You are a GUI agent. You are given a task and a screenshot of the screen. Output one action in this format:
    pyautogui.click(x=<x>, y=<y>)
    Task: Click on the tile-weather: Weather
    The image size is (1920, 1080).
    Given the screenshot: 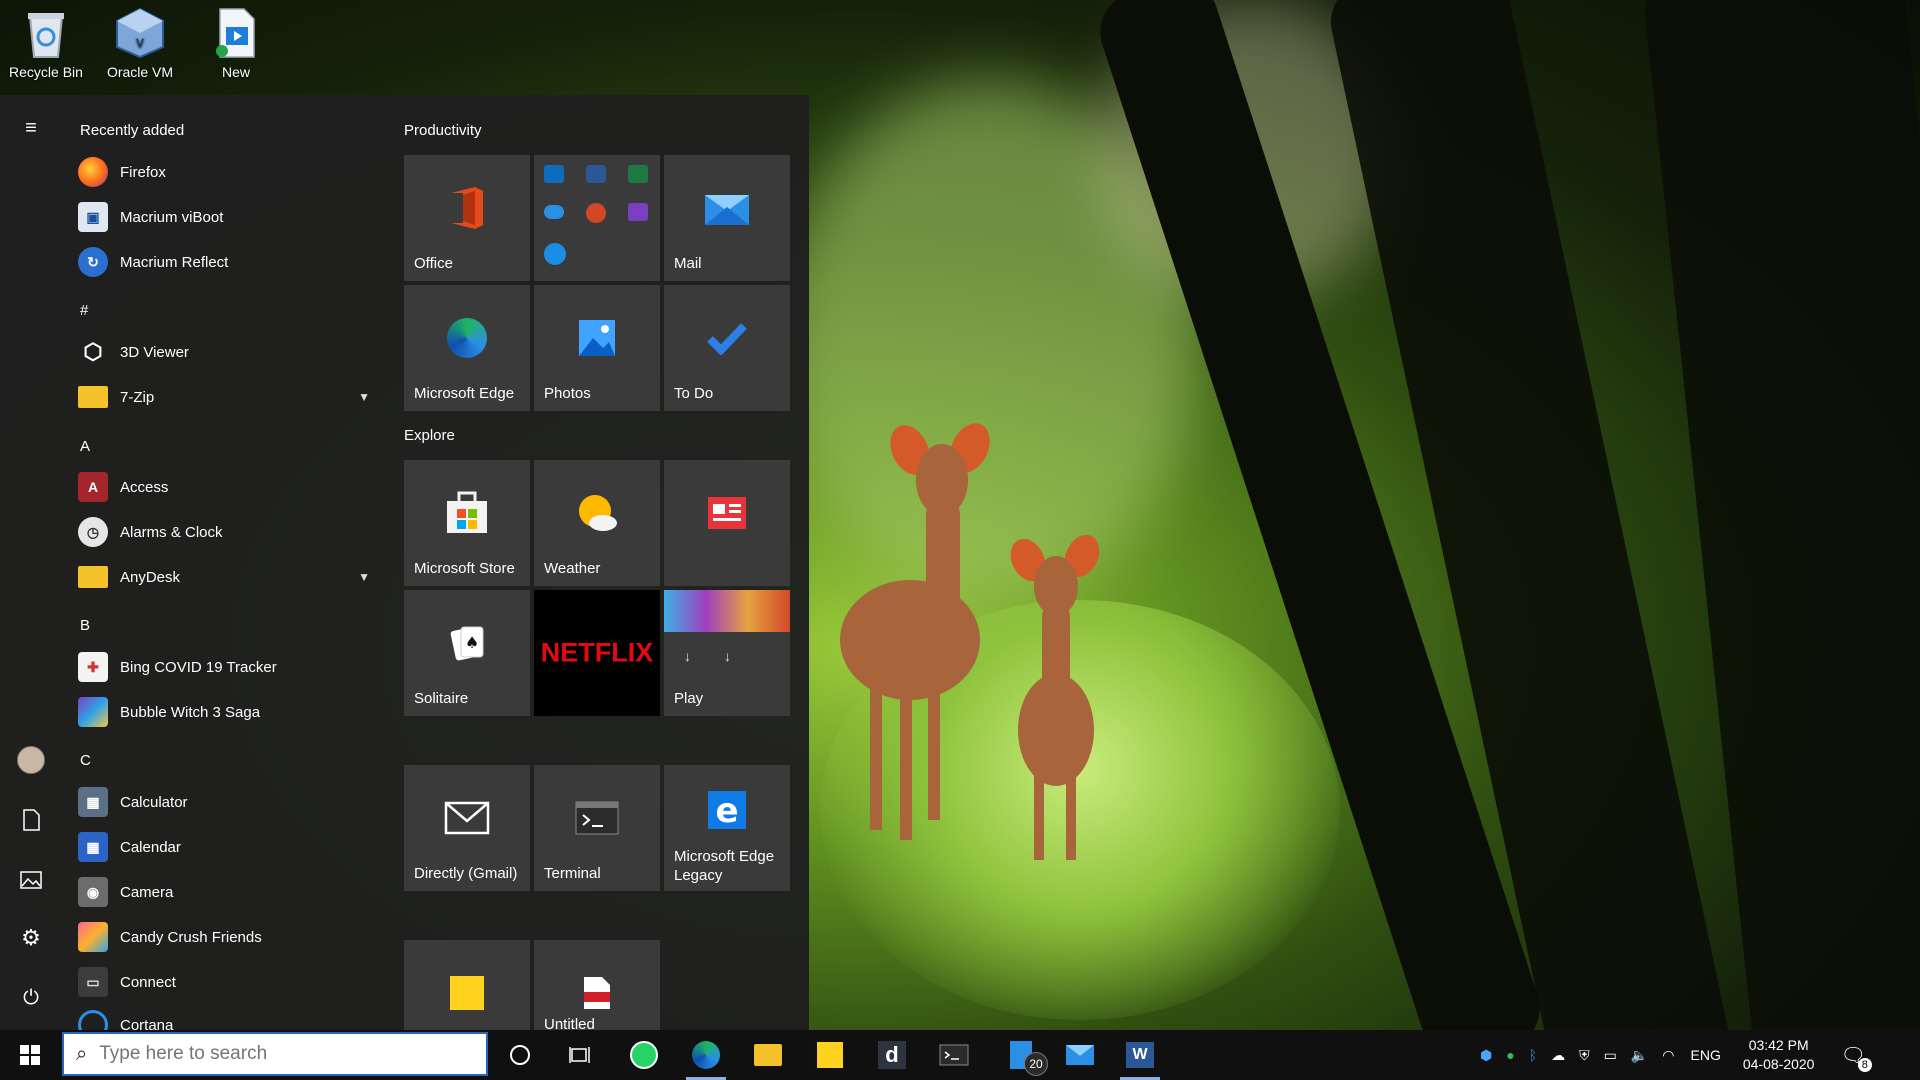 What is the action you would take?
    pyautogui.click(x=597, y=523)
    